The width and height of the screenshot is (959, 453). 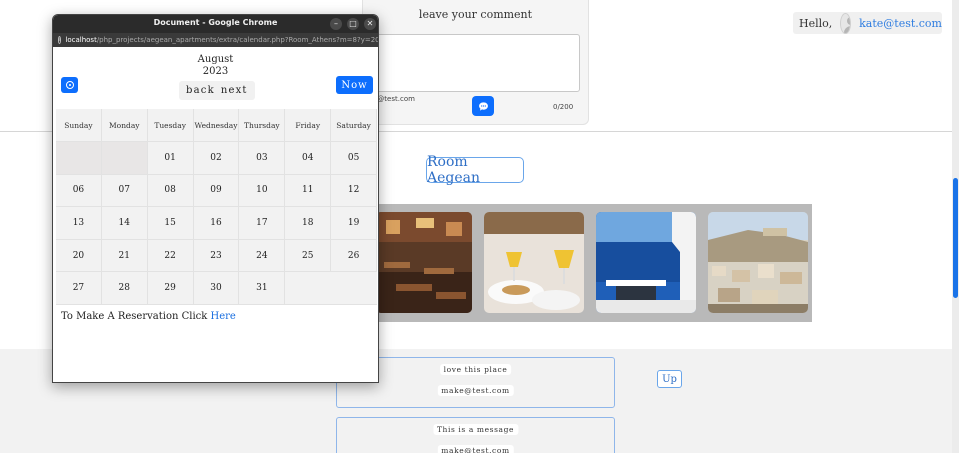 I want to click on calendar-day-cell: 15, so click(x=170, y=223).